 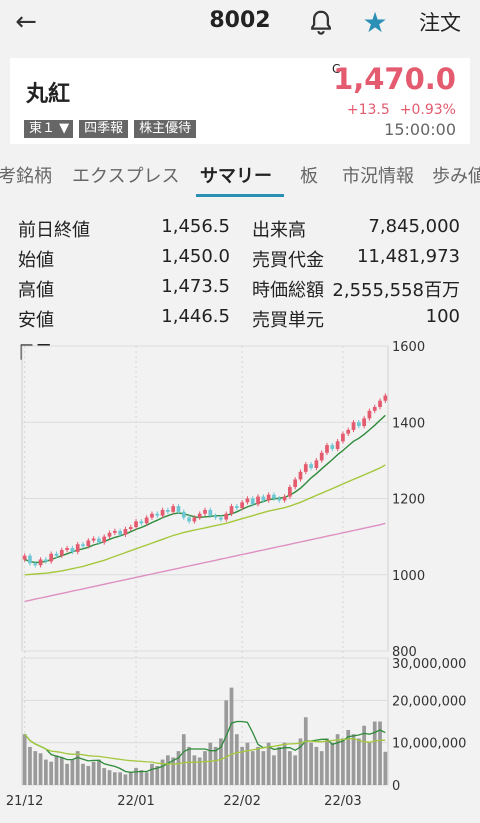 I want to click on stat-label-turnover: 売買代金, so click(x=288, y=260).